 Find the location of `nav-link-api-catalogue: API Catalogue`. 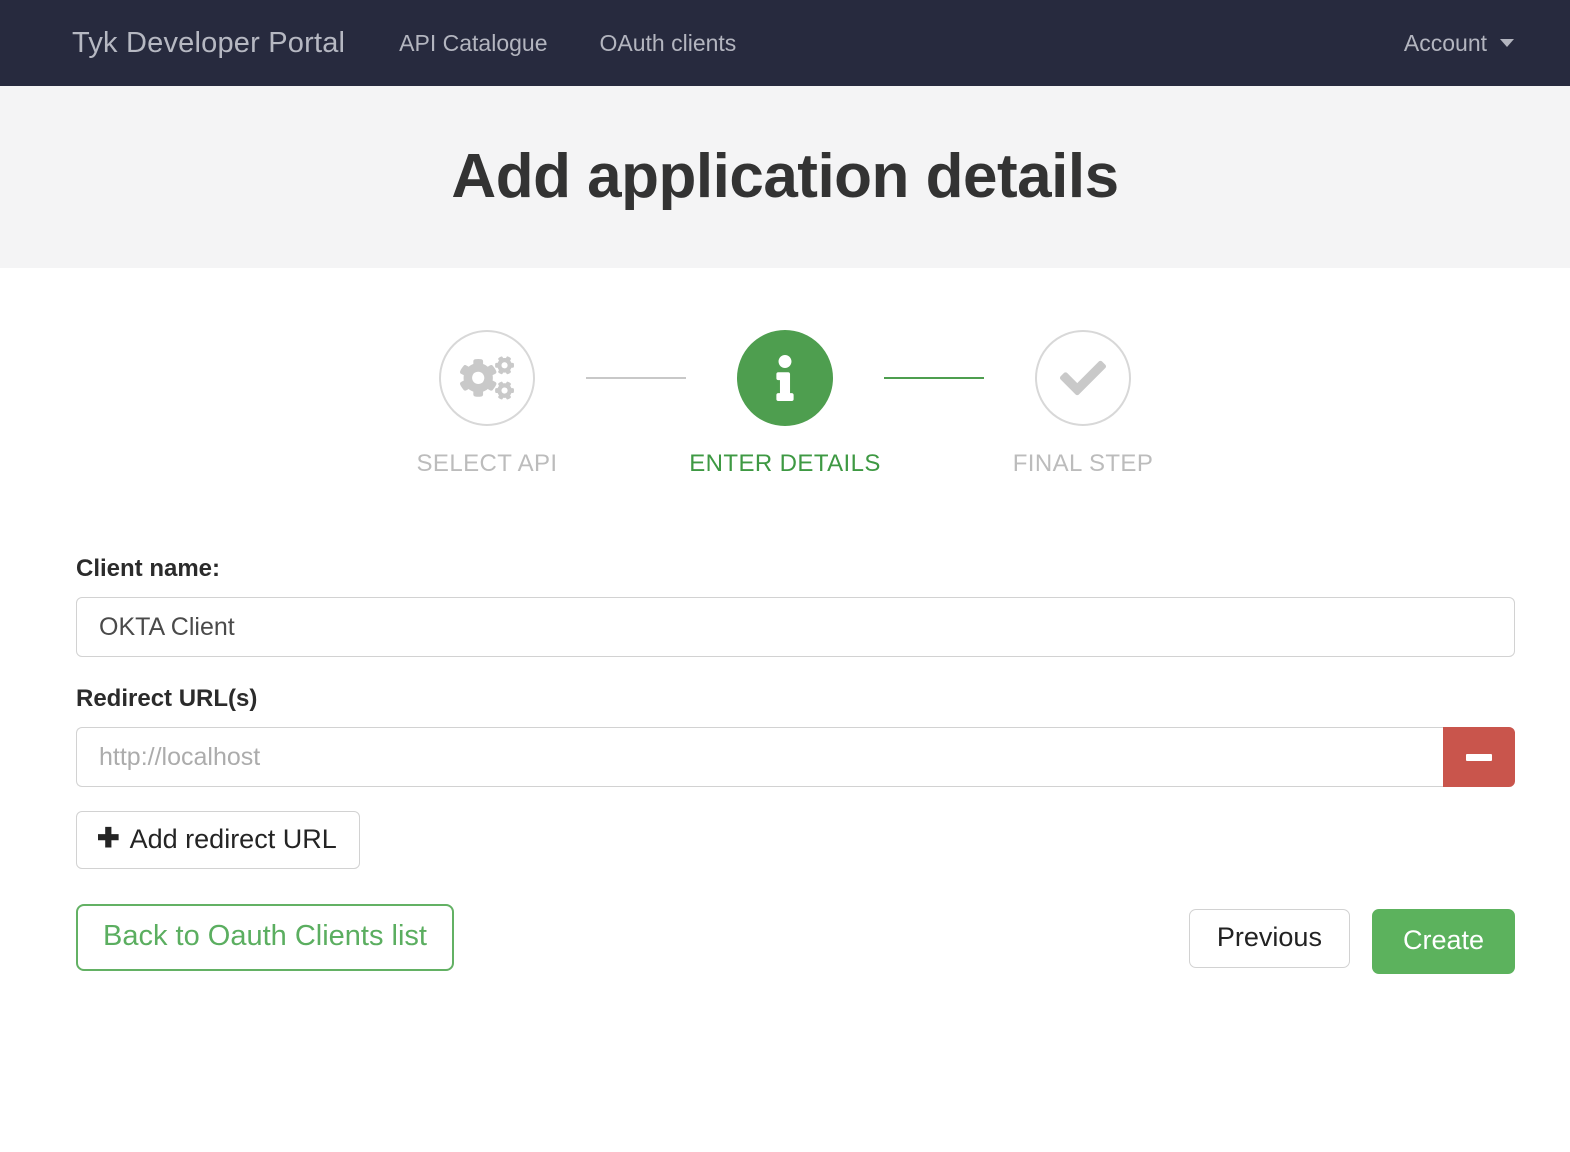

nav-link-api-catalogue: API Catalogue is located at coordinates (473, 43).